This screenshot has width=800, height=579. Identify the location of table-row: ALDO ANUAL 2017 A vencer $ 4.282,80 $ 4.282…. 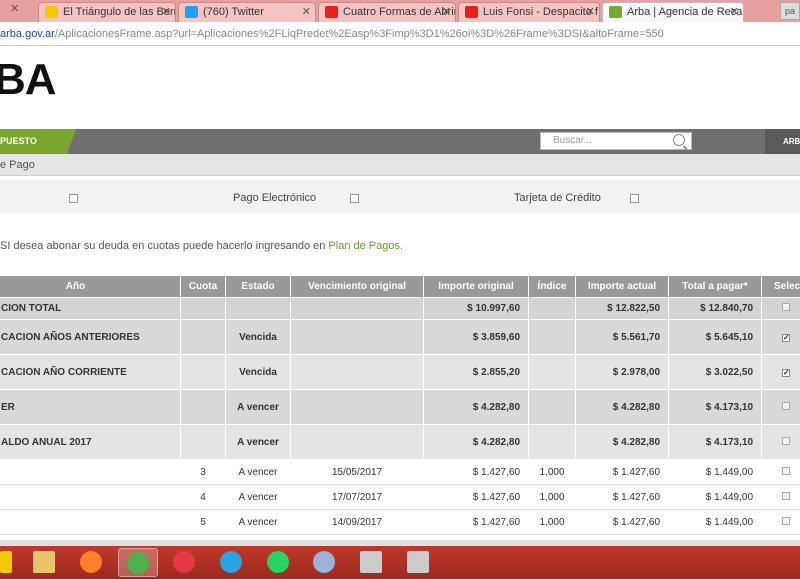
(400, 442).